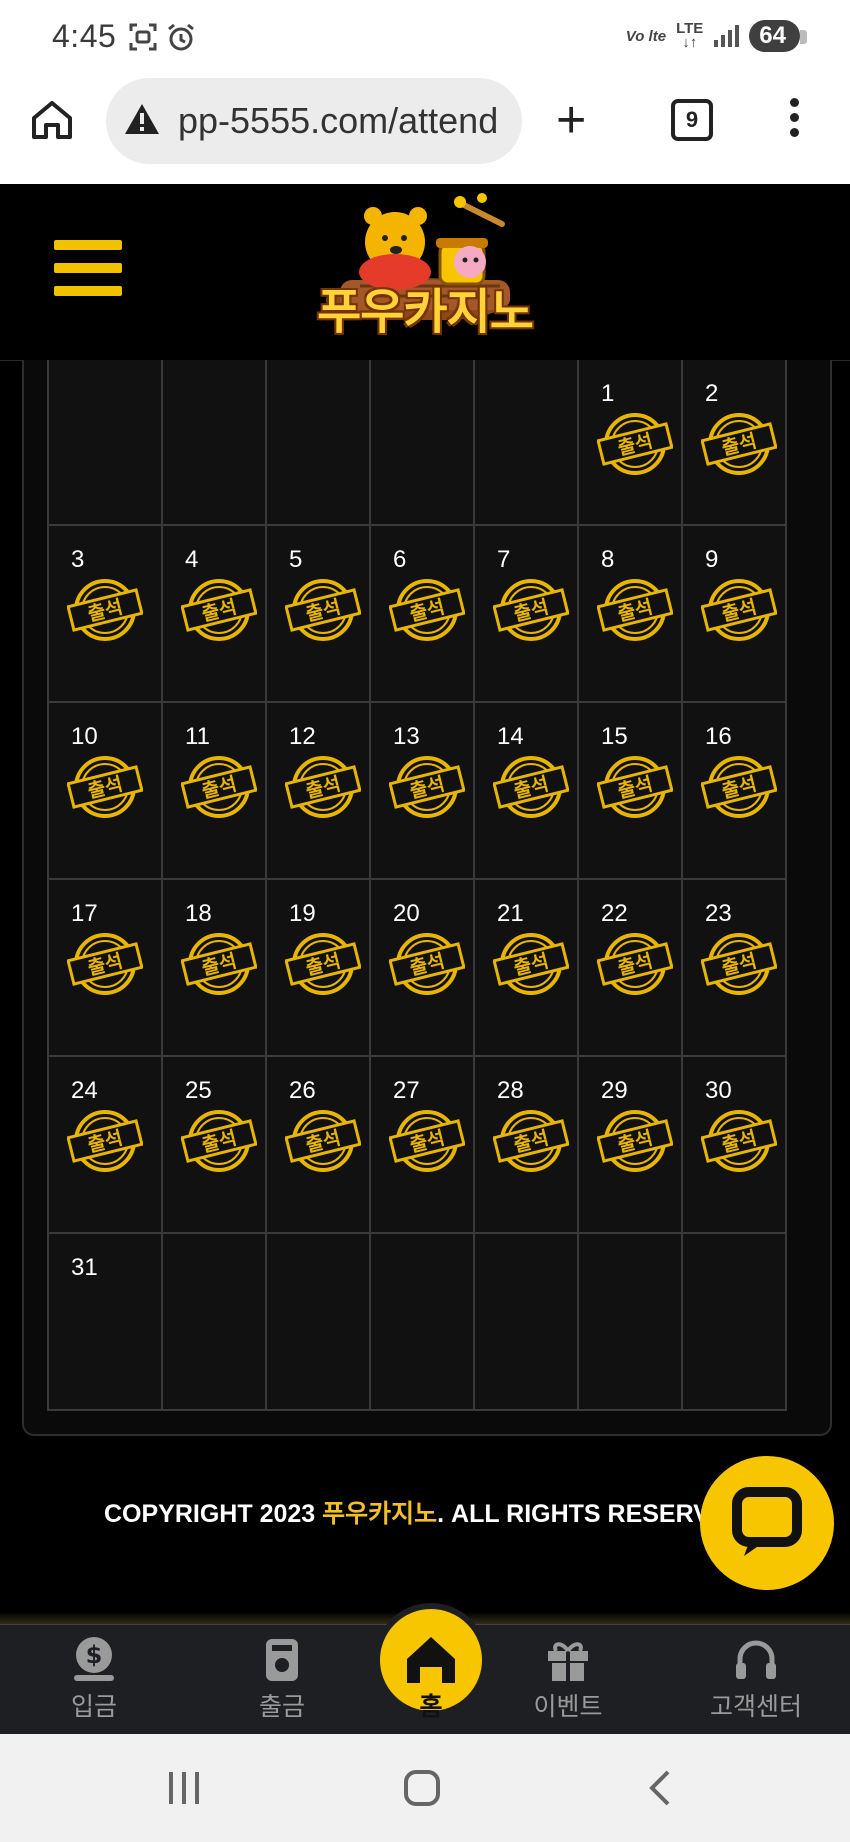  What do you see at coordinates (422, 1788) in the screenshot?
I see `home-system-icon` at bounding box center [422, 1788].